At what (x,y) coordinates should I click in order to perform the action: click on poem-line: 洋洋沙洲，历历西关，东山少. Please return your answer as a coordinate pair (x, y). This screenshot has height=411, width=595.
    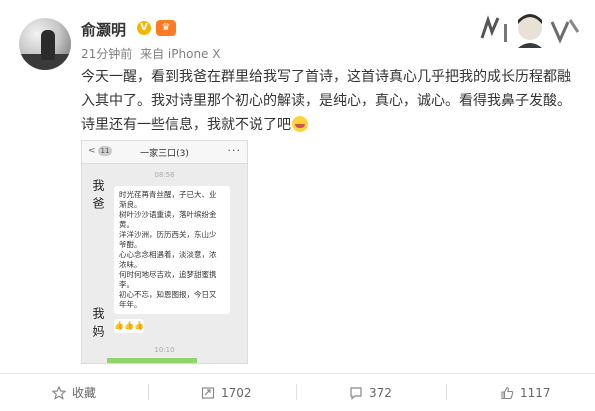
    Looking at the image, I should click on (168, 234).